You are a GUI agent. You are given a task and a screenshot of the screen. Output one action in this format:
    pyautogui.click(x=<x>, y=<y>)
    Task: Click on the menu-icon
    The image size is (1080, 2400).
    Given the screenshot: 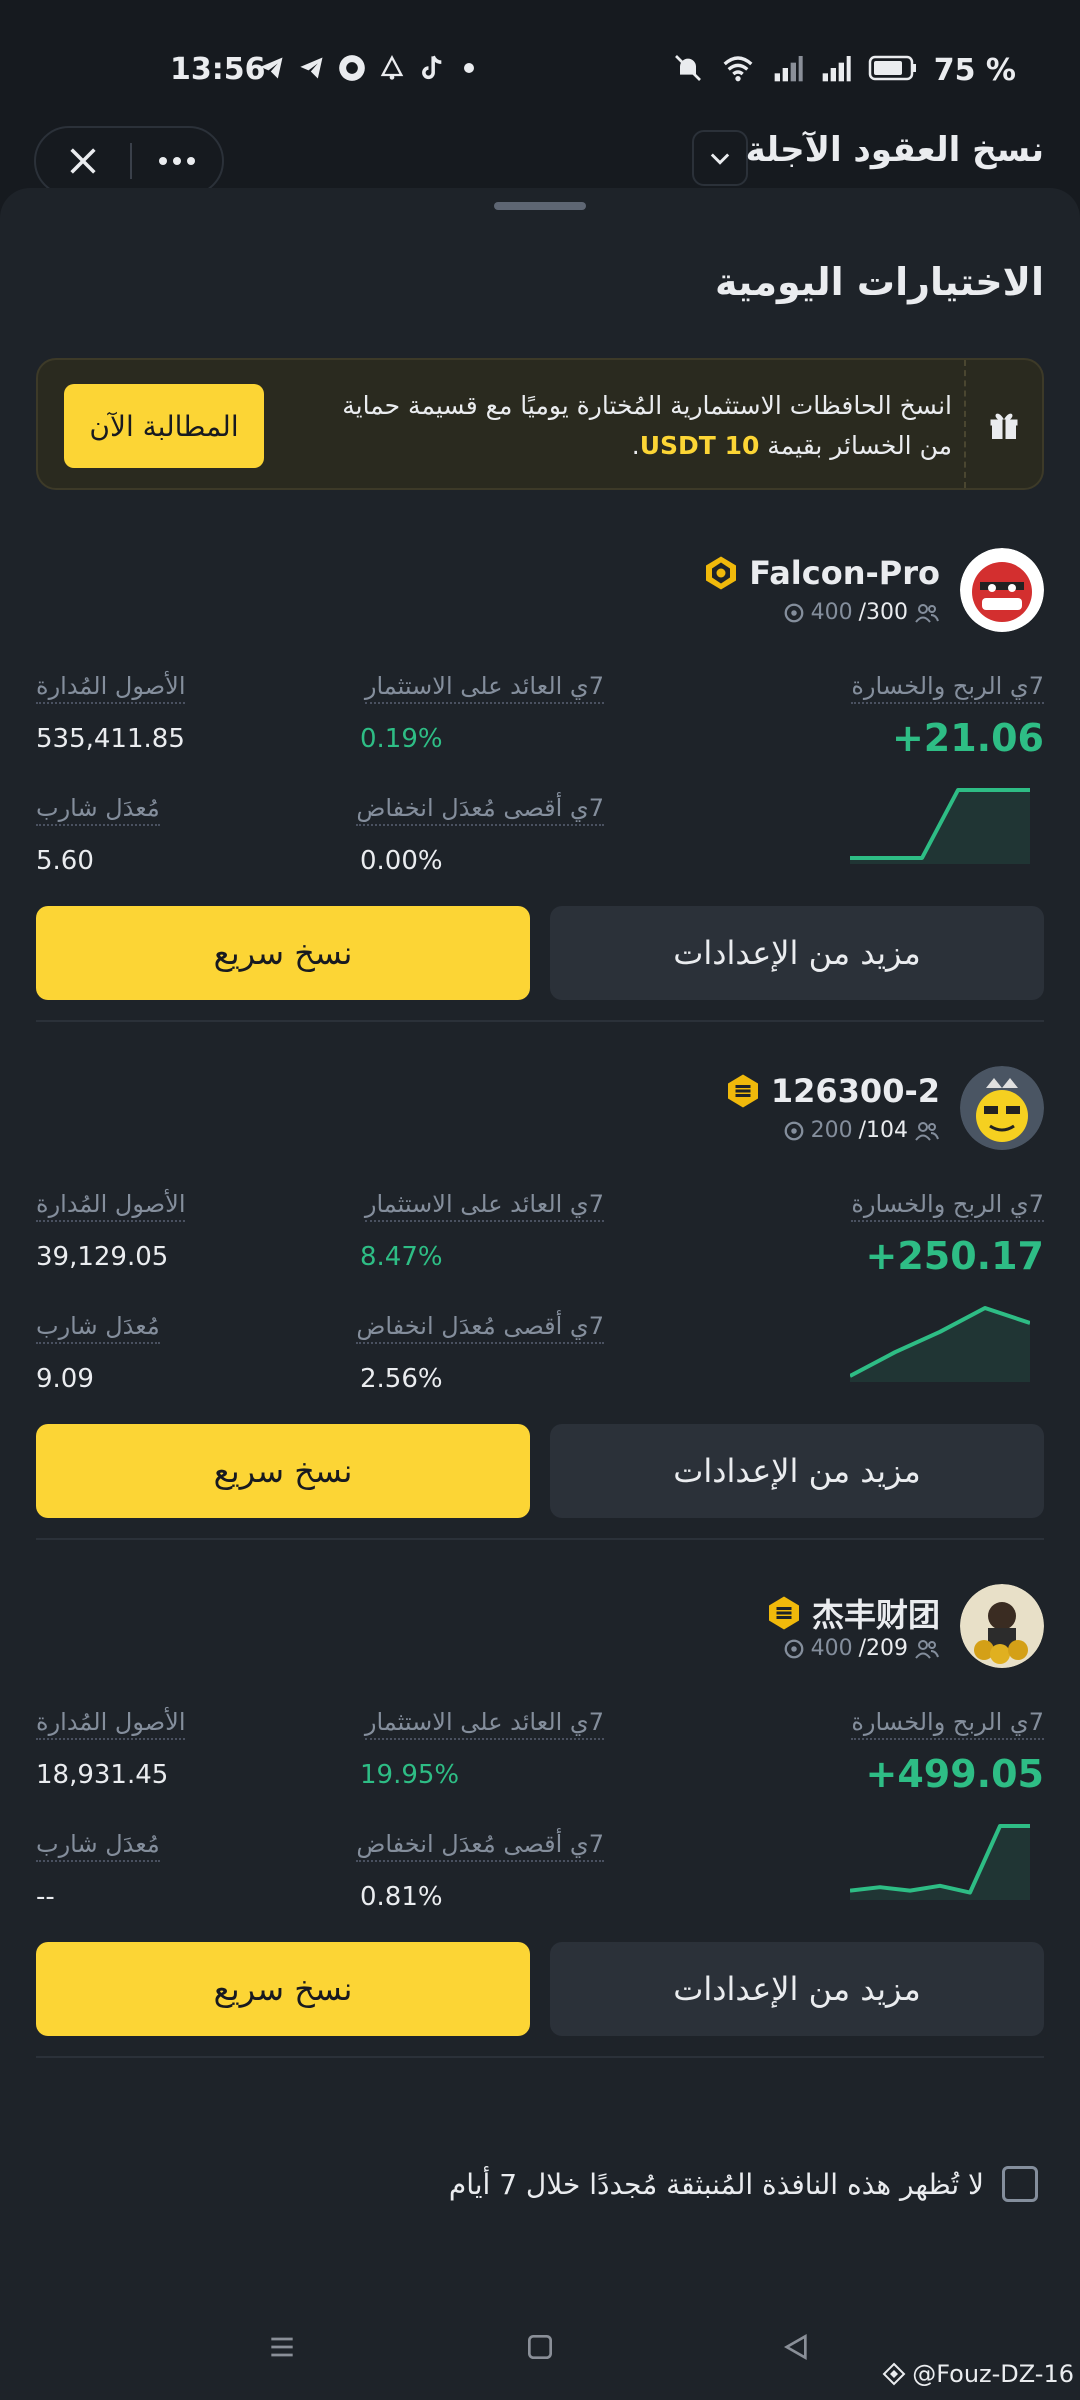 What is the action you would take?
    pyautogui.click(x=282, y=2347)
    